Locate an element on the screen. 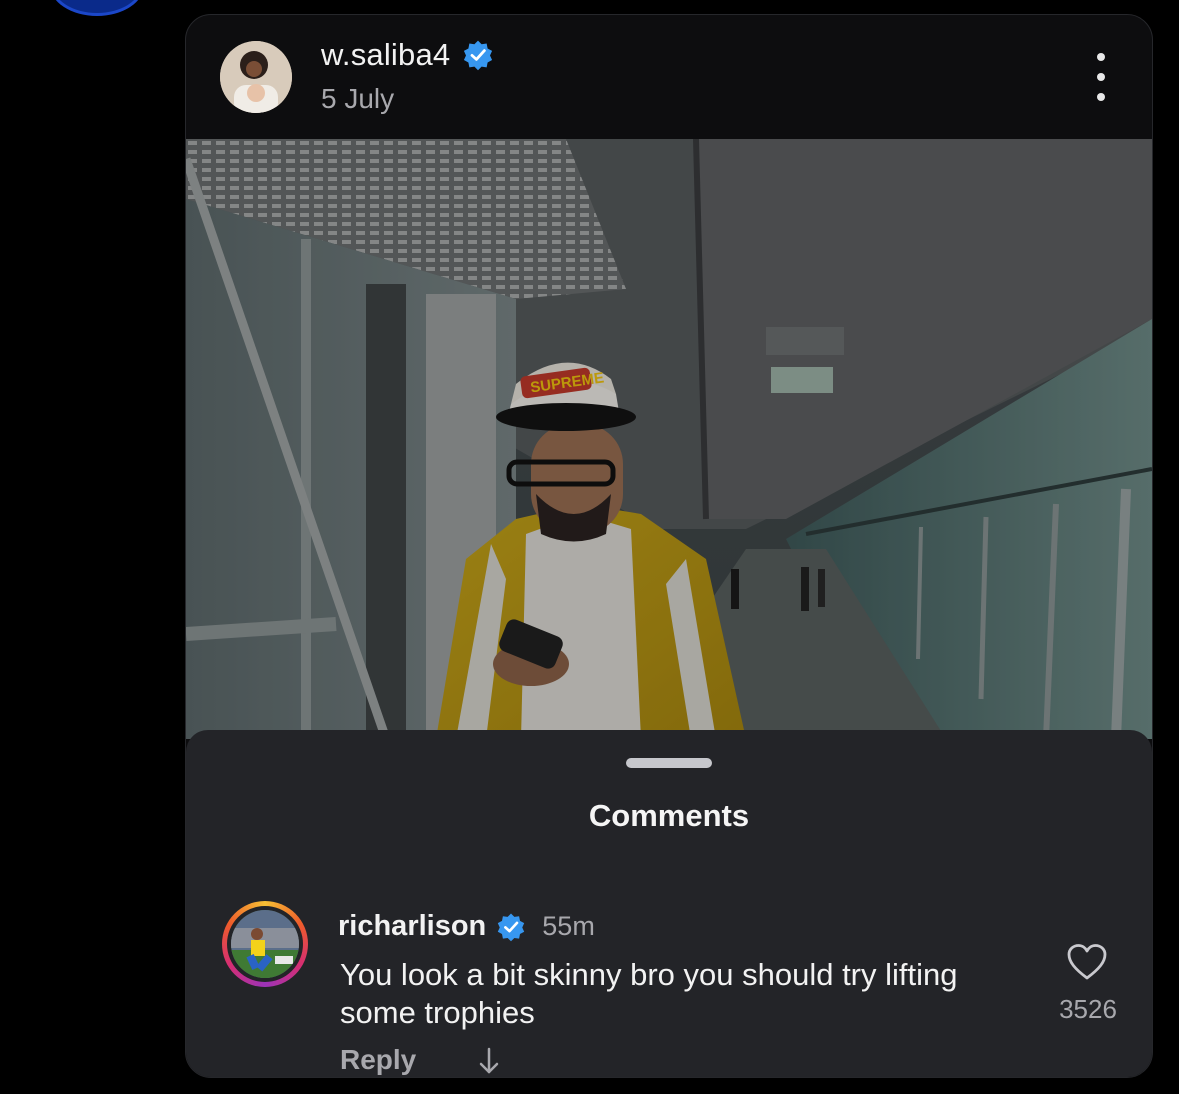  reply-button: Reply is located at coordinates (378, 1060).